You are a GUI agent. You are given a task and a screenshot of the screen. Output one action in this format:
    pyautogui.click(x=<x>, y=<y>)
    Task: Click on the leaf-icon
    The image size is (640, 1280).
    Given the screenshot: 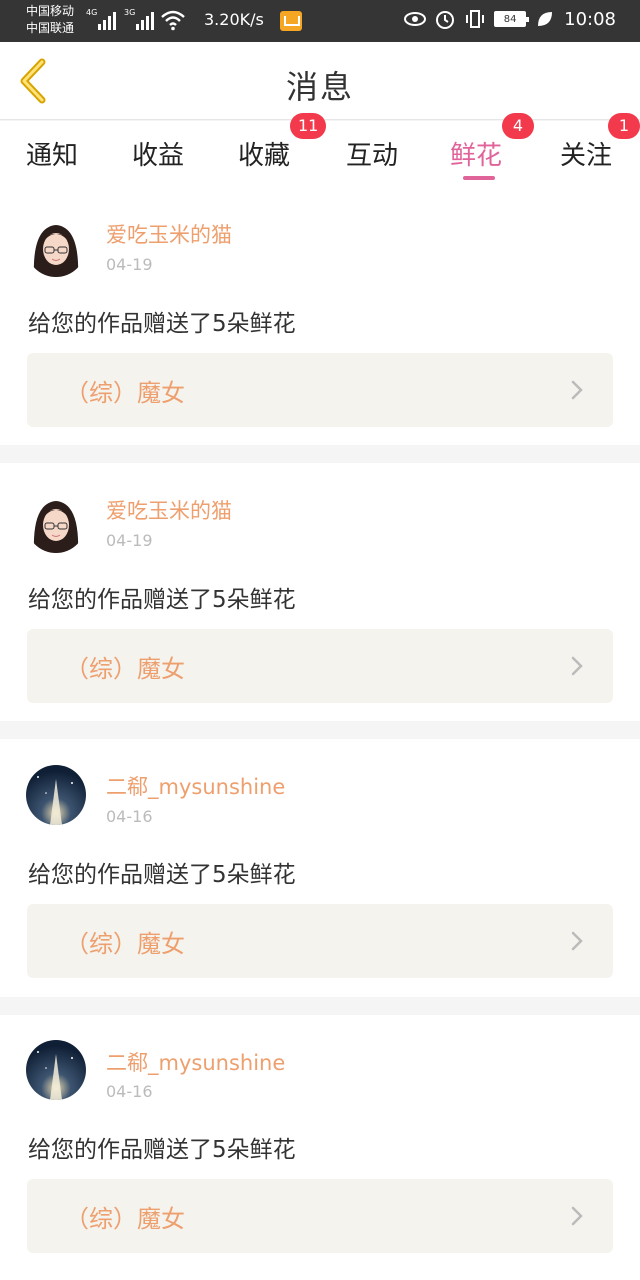 What is the action you would take?
    pyautogui.click(x=545, y=19)
    